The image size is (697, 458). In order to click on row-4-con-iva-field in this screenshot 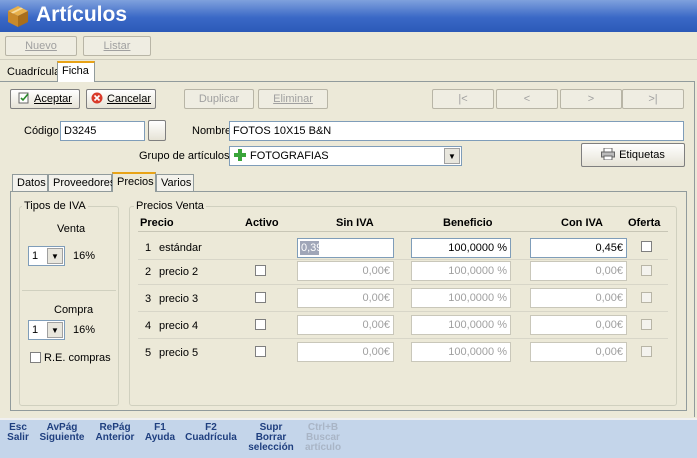, I will do `click(578, 325)`.